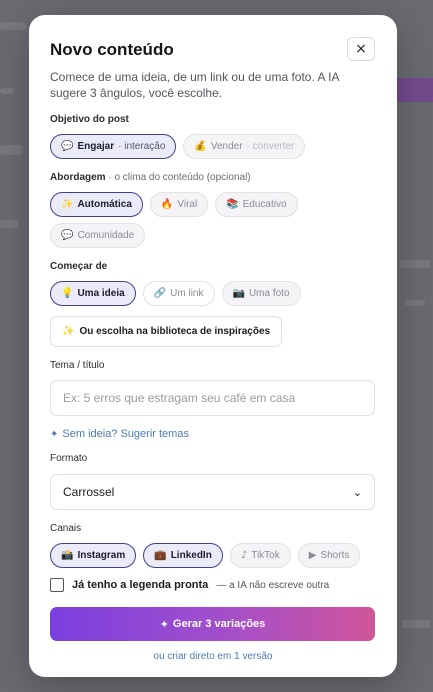 The image size is (433, 692). Describe the element at coordinates (66, 528) in the screenshot. I see `channels-label: Canais` at that location.